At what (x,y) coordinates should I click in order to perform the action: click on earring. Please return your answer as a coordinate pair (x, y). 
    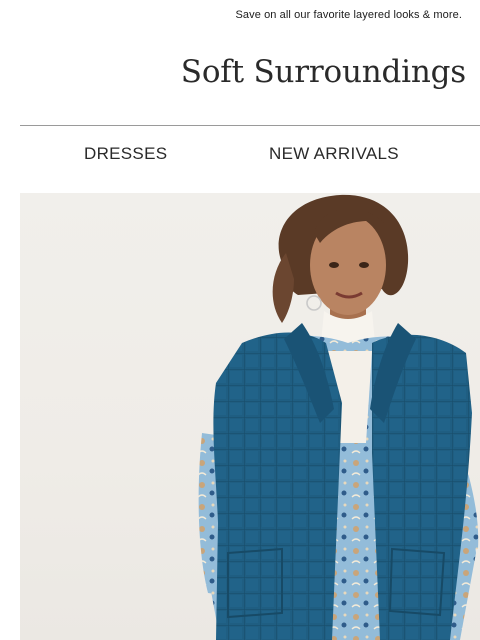
    Looking at the image, I should click on (314, 303).